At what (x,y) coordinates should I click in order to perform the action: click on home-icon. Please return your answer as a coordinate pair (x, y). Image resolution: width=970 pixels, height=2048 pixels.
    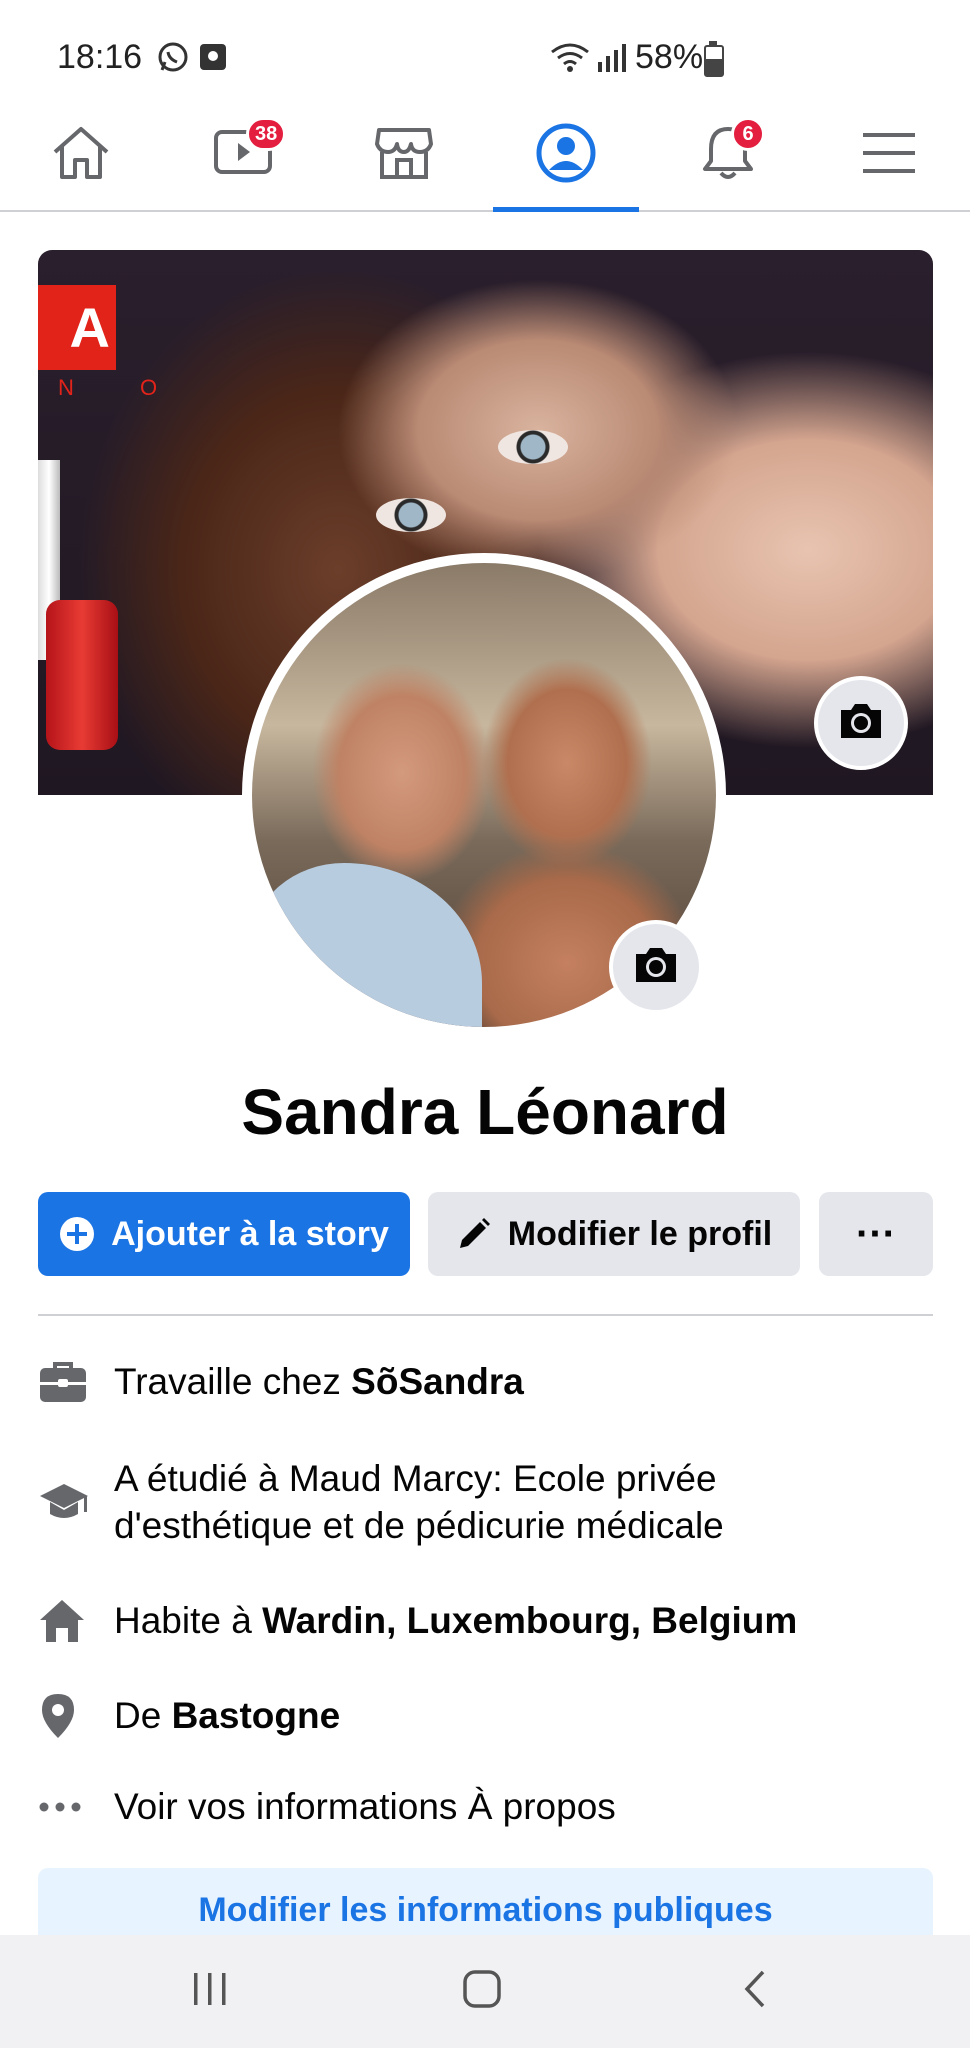
    Looking at the image, I should click on (81, 155).